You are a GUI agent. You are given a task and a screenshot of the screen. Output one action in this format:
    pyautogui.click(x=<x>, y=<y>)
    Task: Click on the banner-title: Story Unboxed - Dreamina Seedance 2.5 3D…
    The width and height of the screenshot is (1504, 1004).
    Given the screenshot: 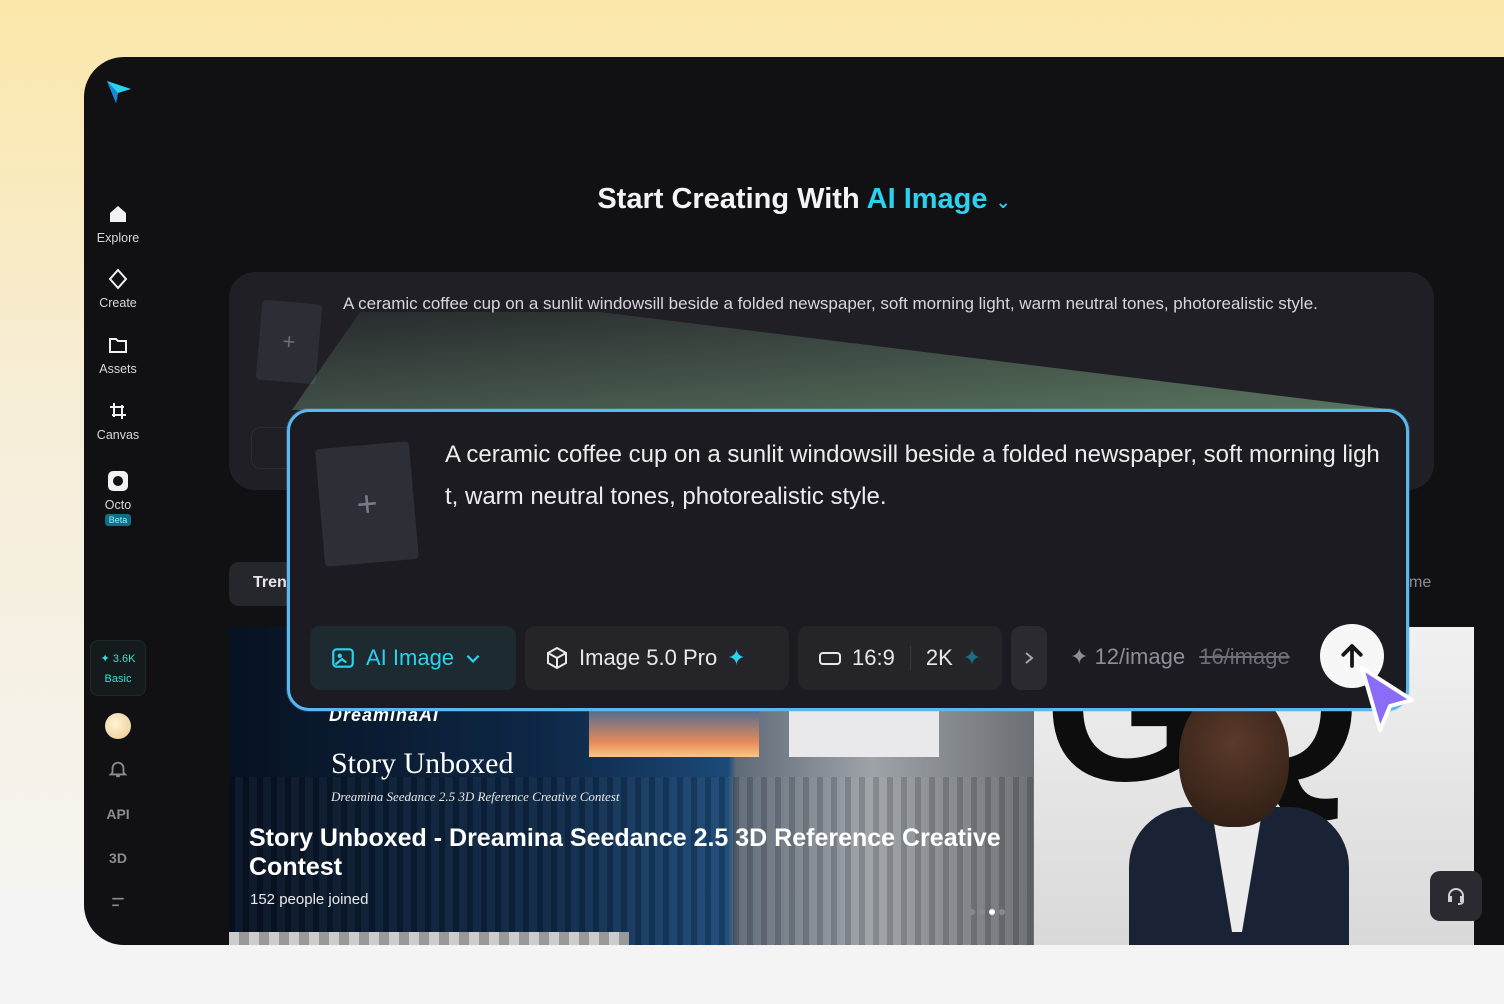 What is the action you would take?
    pyautogui.click(x=625, y=852)
    